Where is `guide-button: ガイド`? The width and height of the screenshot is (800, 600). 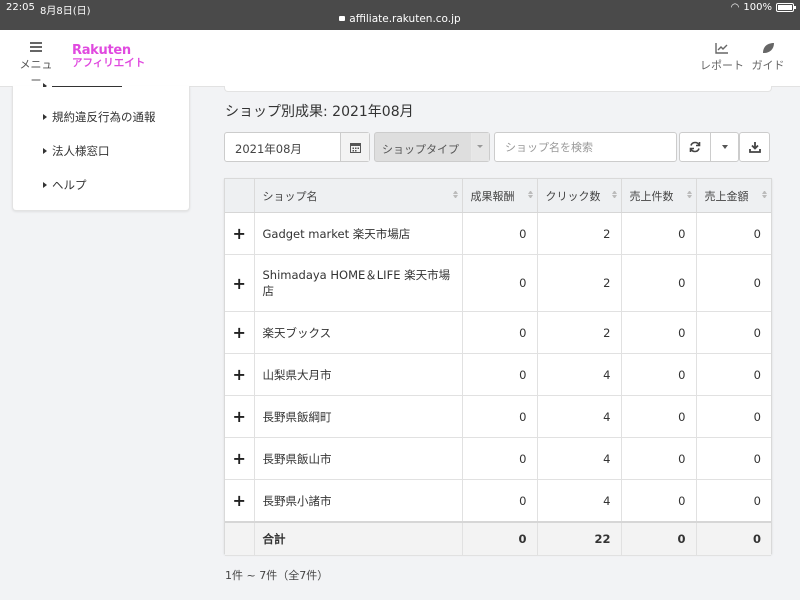 guide-button: ガイド is located at coordinates (768, 56).